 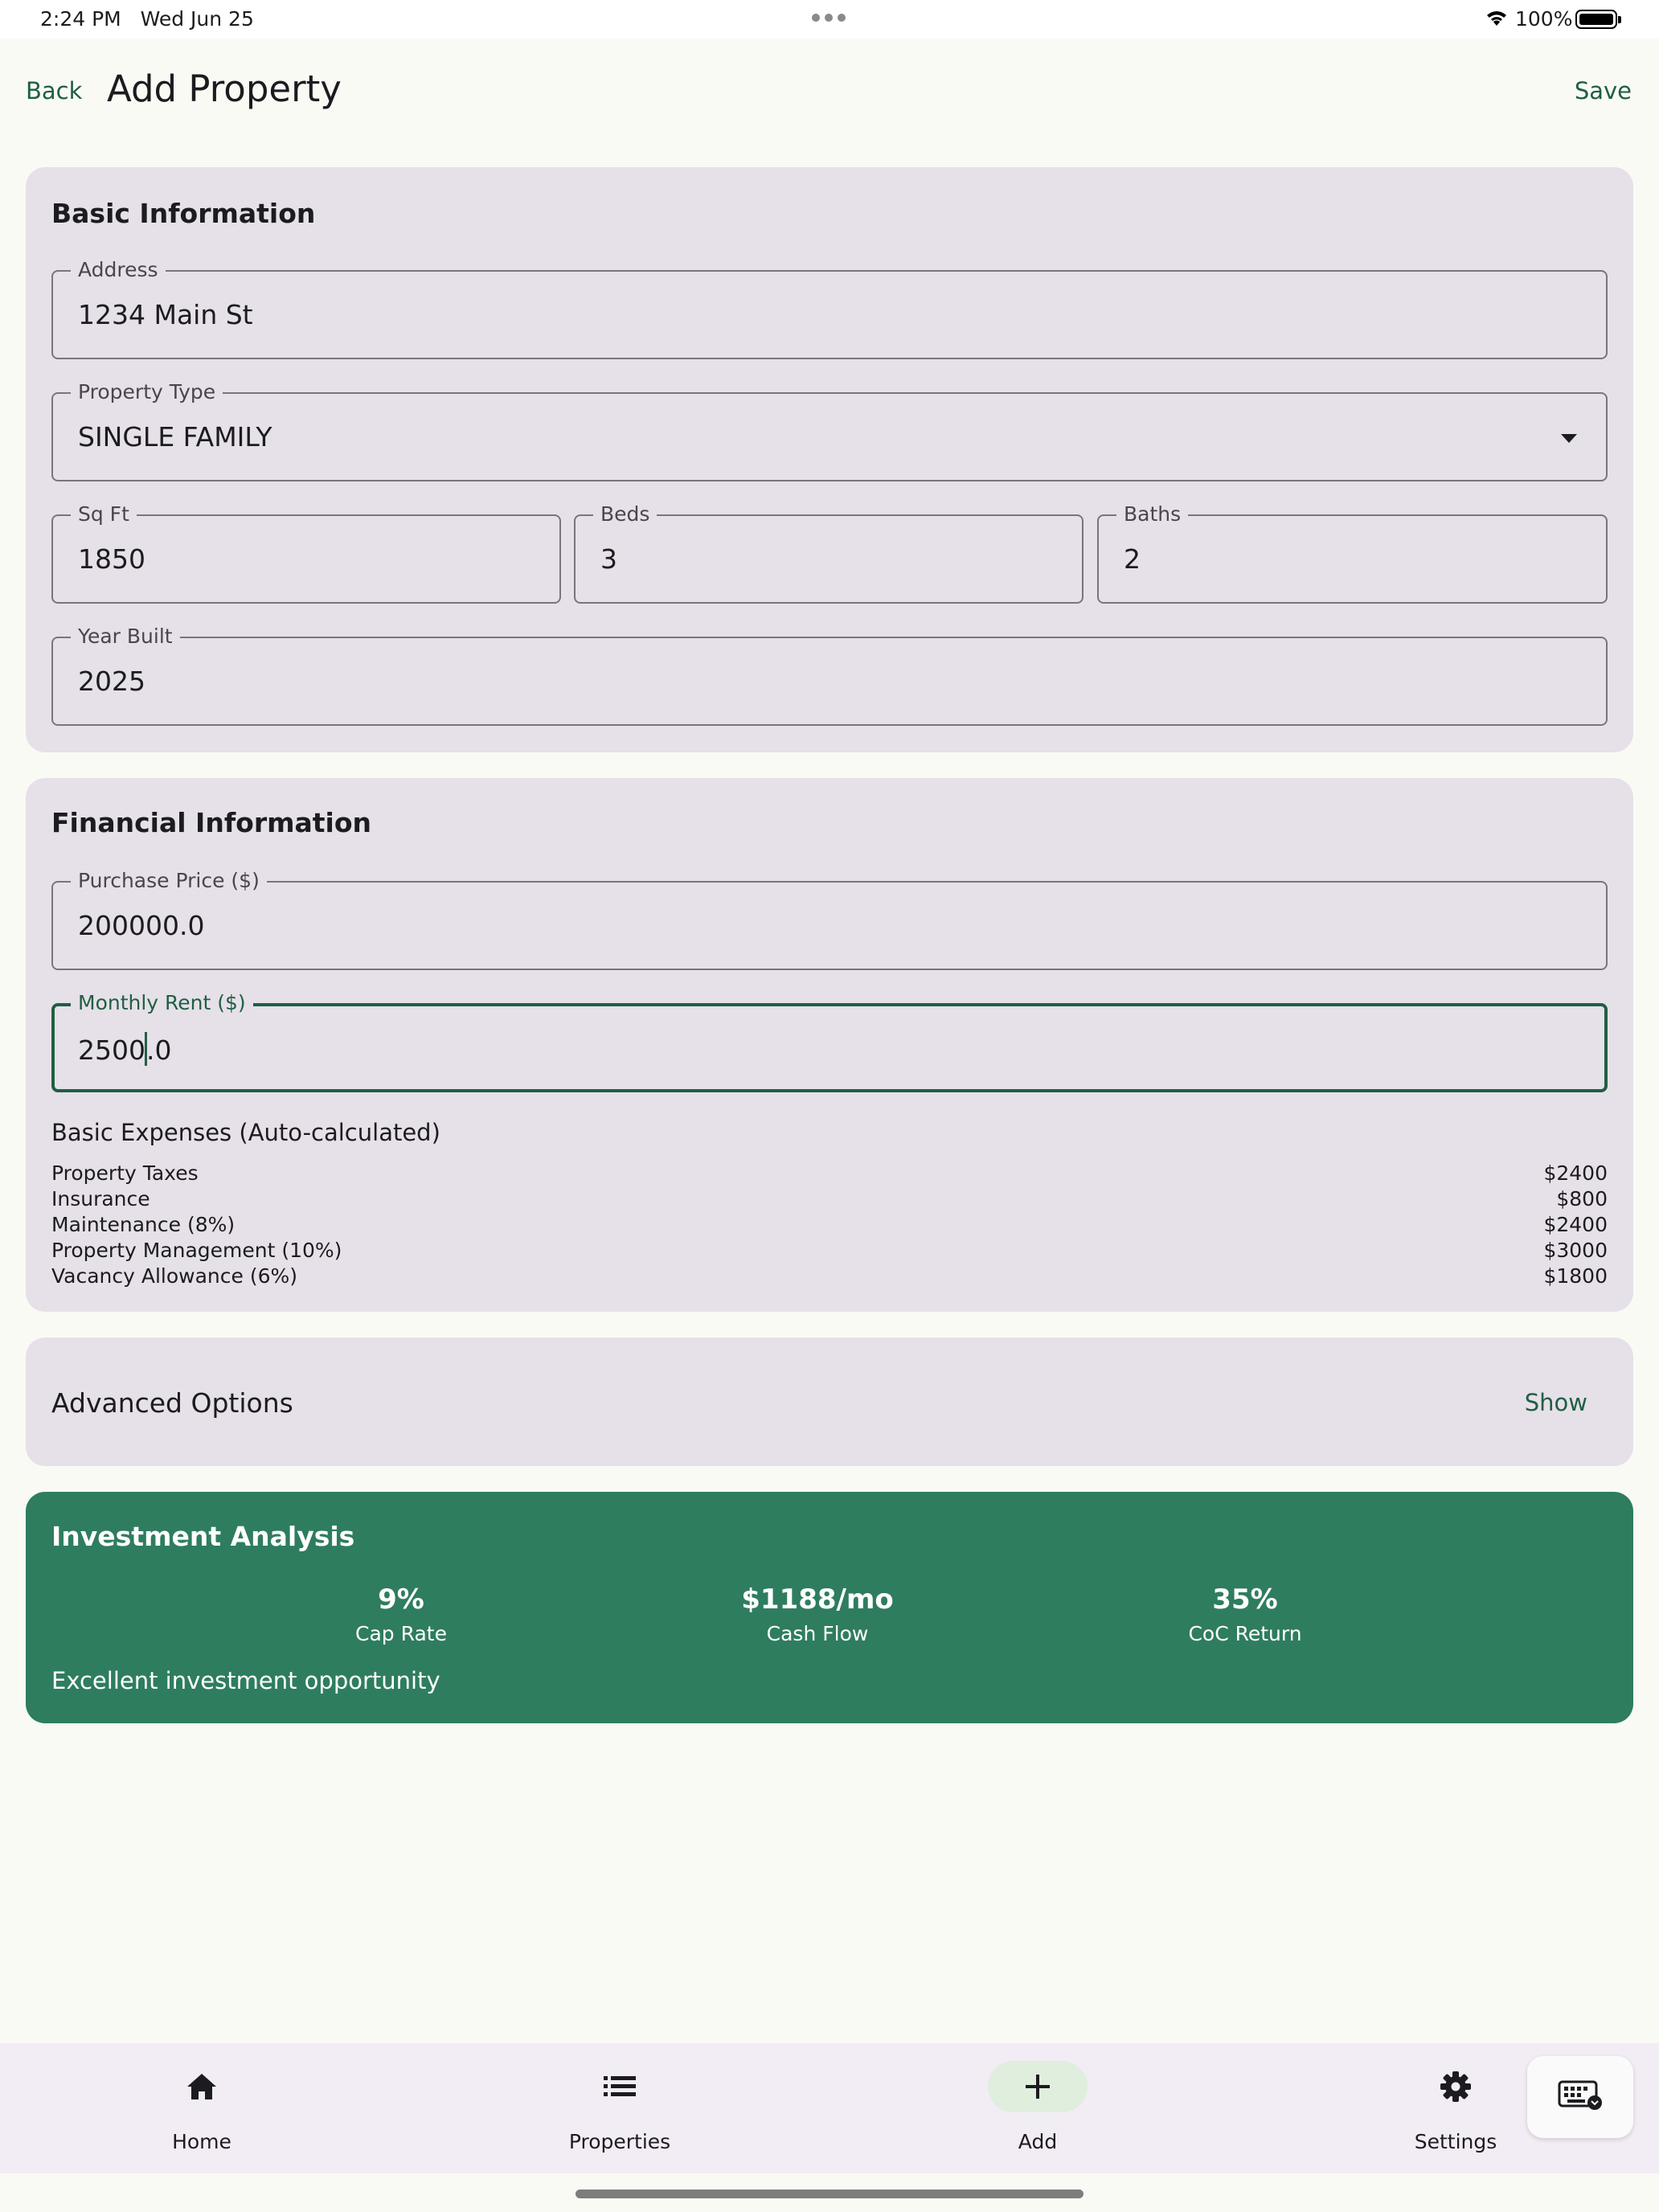 What do you see at coordinates (829, 1200) in the screenshot?
I see `expense-row: Insurance $800` at bounding box center [829, 1200].